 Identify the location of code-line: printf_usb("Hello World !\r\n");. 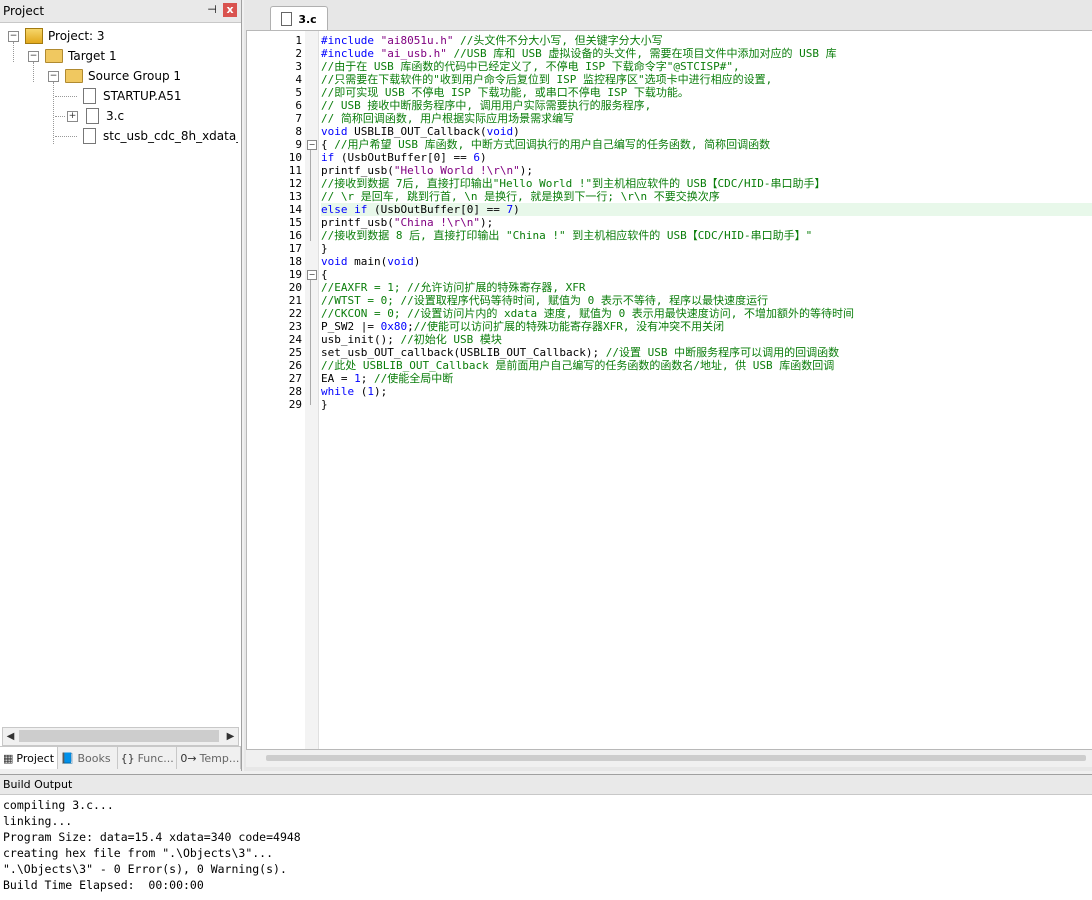
(427, 170).